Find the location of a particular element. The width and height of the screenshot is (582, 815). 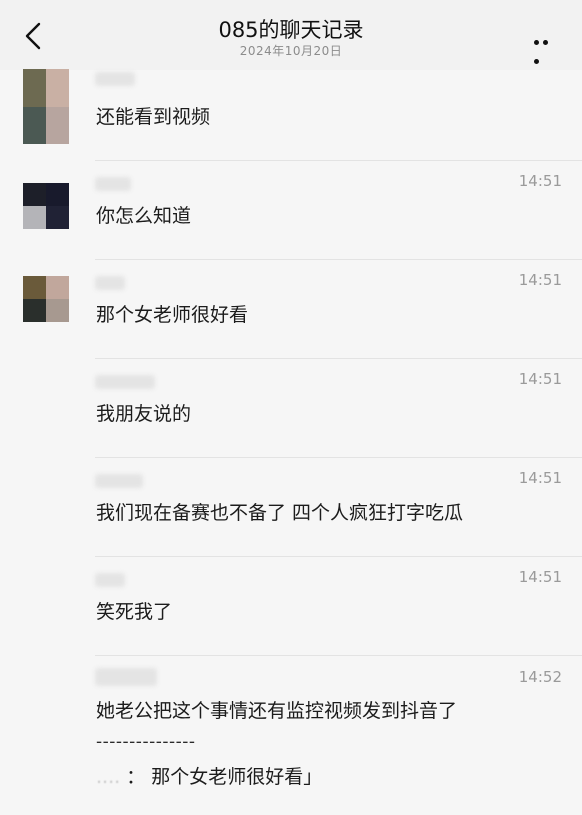

message-text: 笑死我了 is located at coordinates (134, 612).